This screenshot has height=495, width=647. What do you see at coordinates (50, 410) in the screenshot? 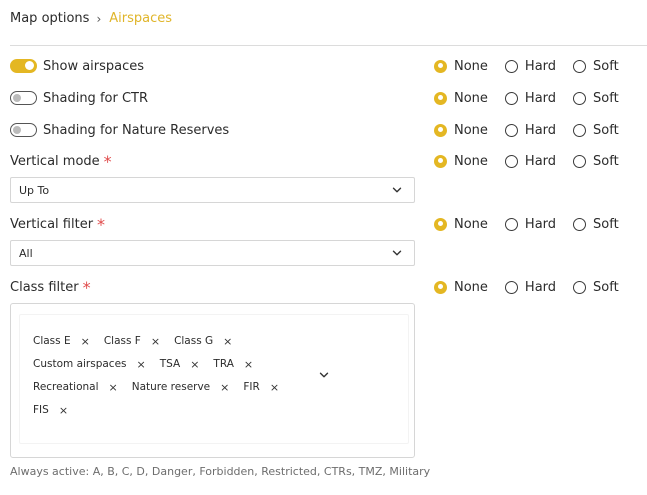
I see `chip-fis: FIS ×` at bounding box center [50, 410].